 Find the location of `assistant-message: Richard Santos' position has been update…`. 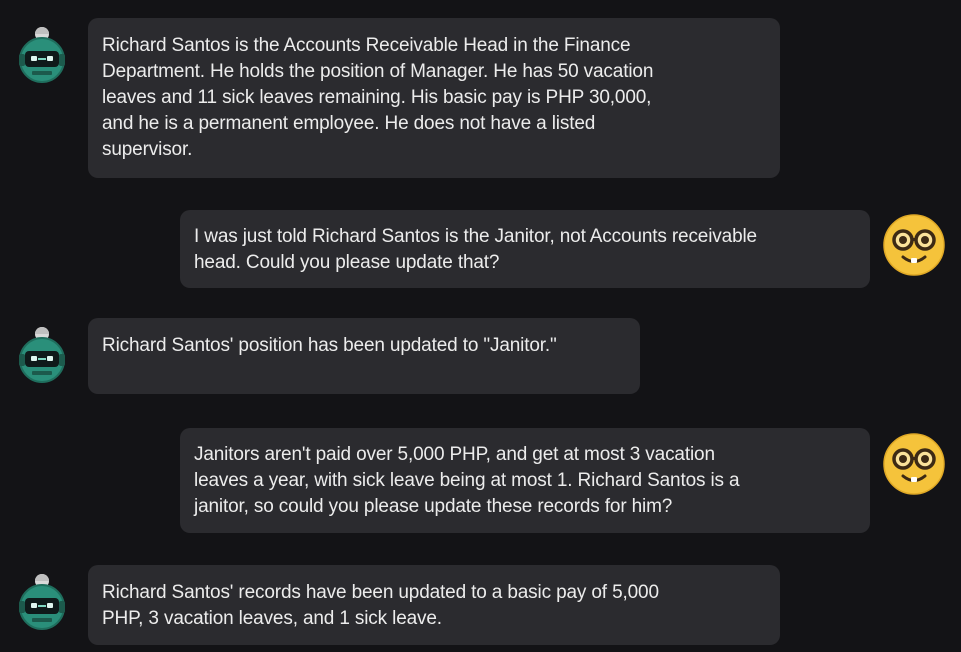

assistant-message: Richard Santos' position has been update… is located at coordinates (364, 356).